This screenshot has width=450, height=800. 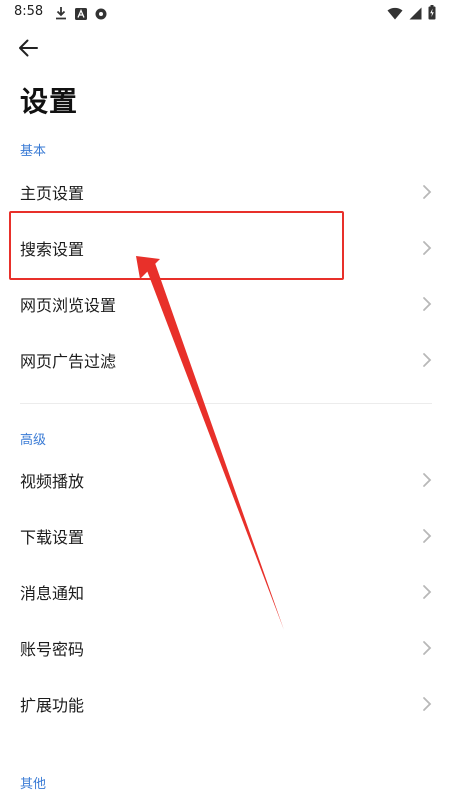 What do you see at coordinates (61, 14) in the screenshot?
I see `download-icon` at bounding box center [61, 14].